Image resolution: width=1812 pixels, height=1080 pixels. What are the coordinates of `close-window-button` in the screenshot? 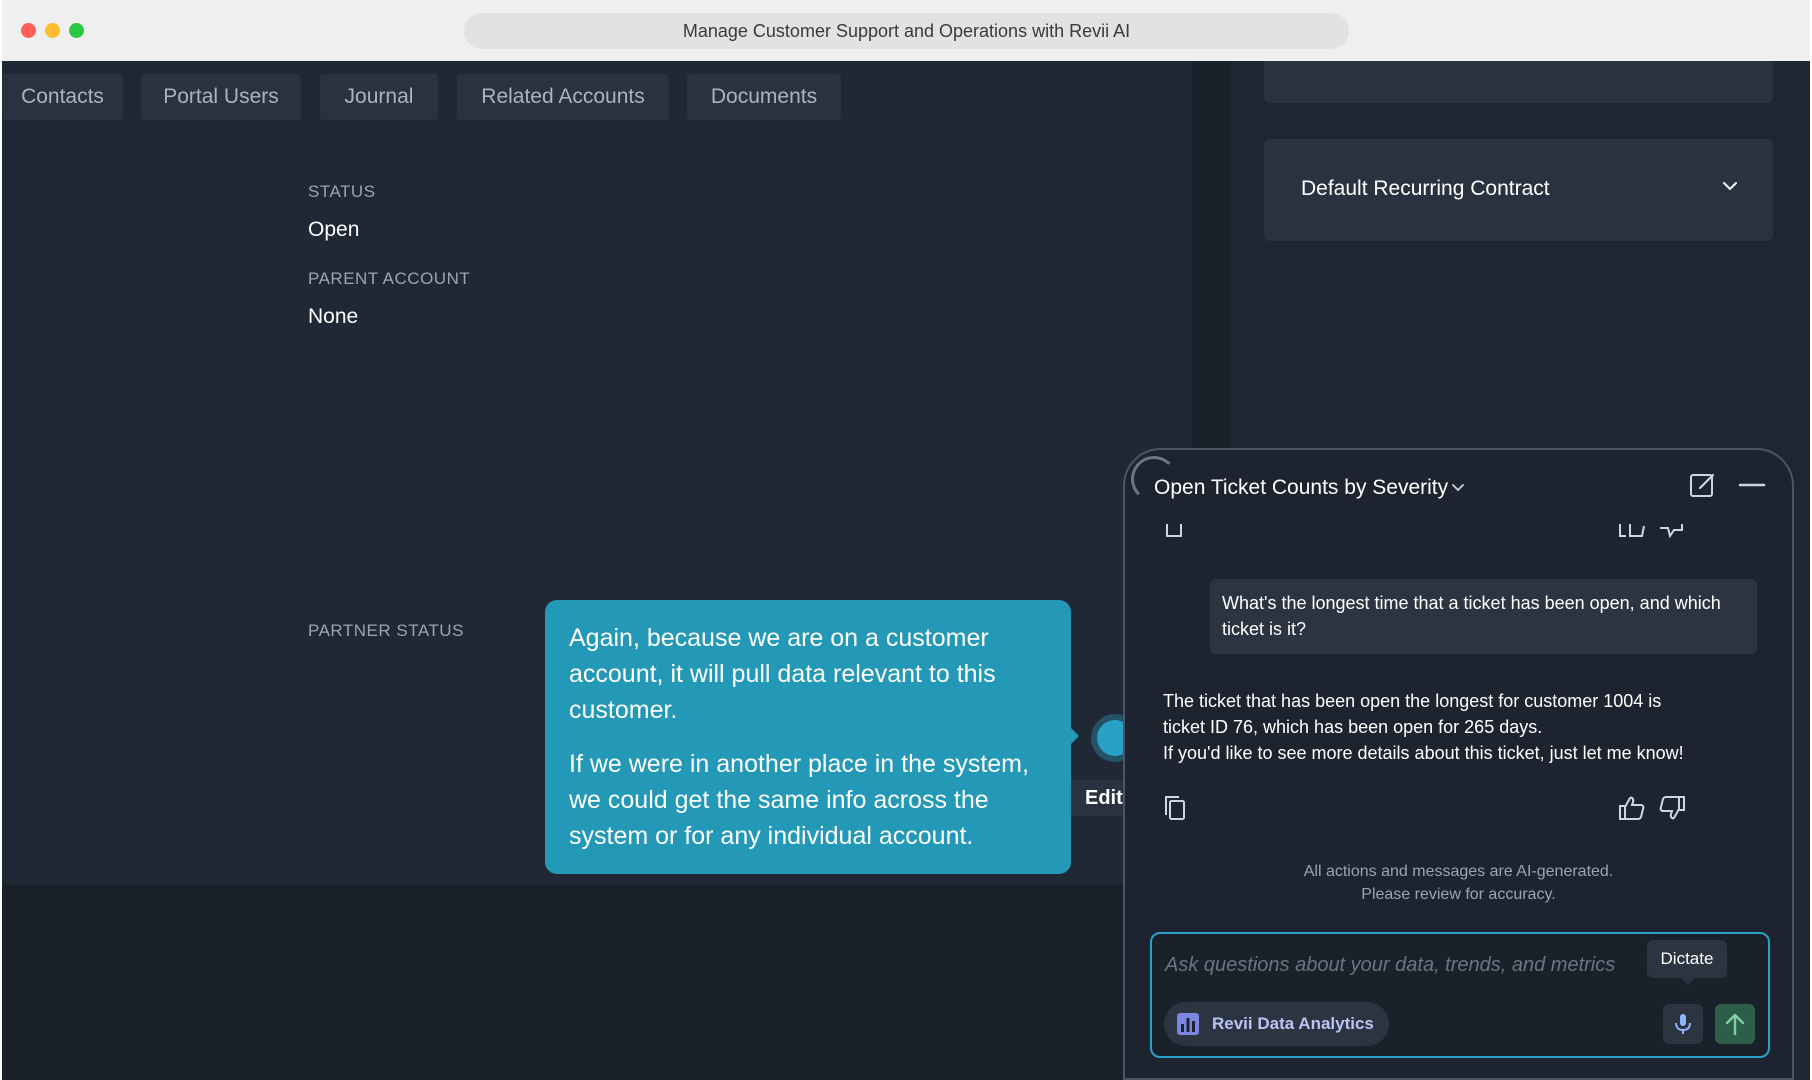 It's located at (28, 30).